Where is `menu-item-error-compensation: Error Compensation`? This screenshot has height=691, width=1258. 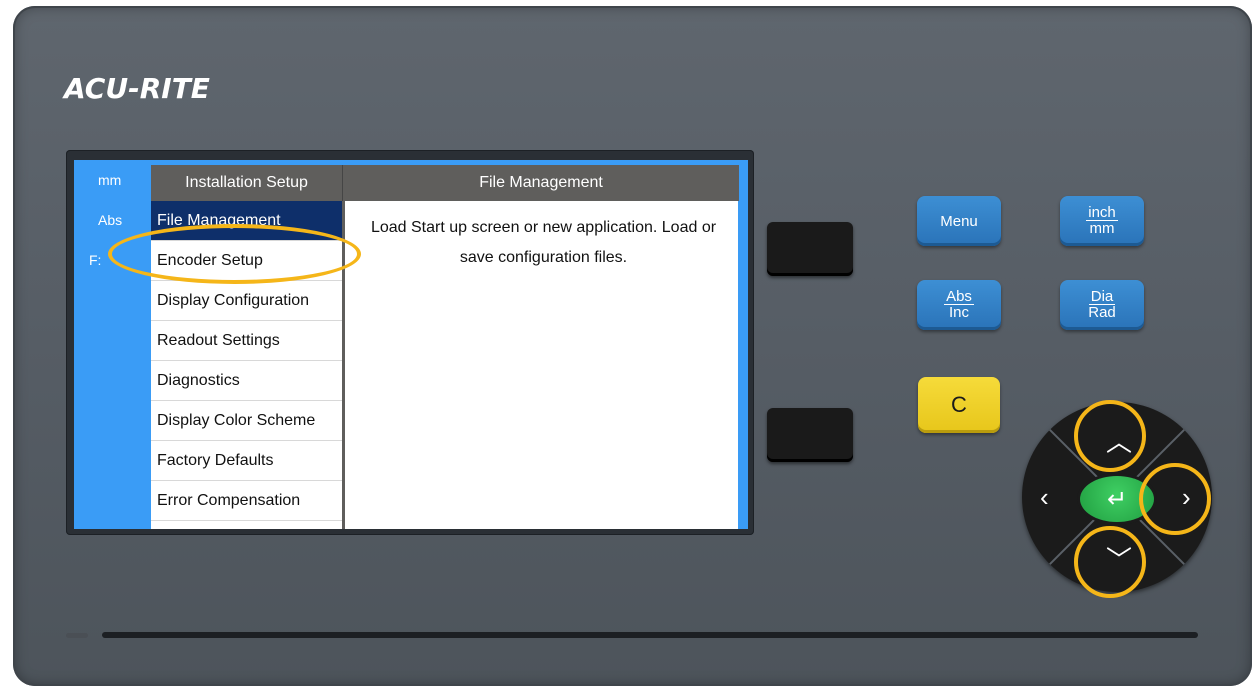
menu-item-error-compensation: Error Compensation is located at coordinates (246, 501).